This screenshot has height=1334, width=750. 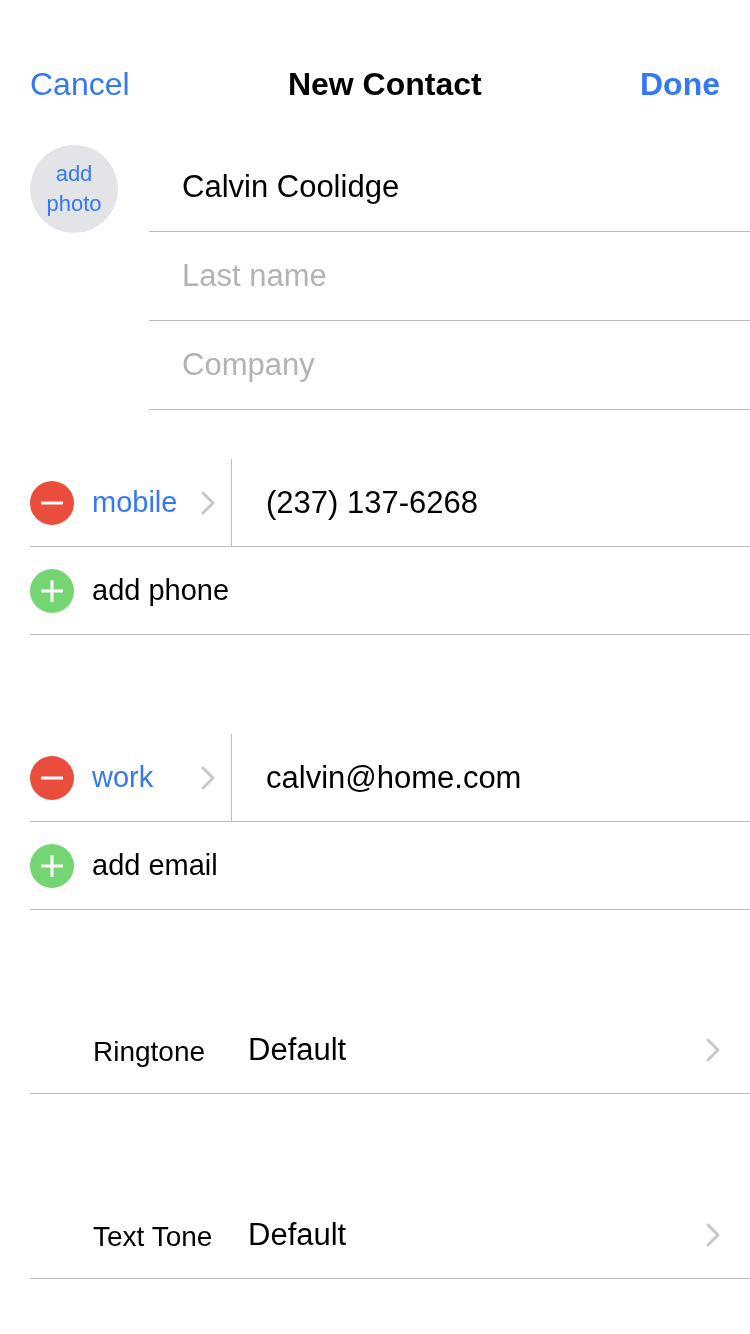 I want to click on setting-label: Text Tone, so click(x=153, y=1236).